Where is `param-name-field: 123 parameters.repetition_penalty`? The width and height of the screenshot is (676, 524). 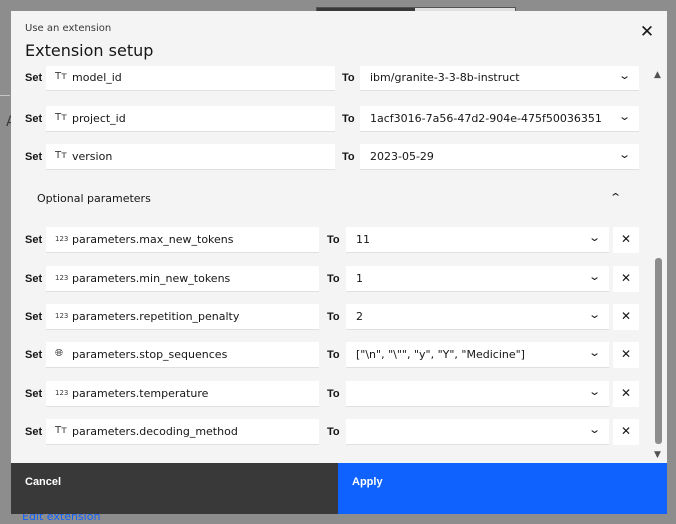 param-name-field: 123 parameters.repetition_penalty is located at coordinates (182, 317).